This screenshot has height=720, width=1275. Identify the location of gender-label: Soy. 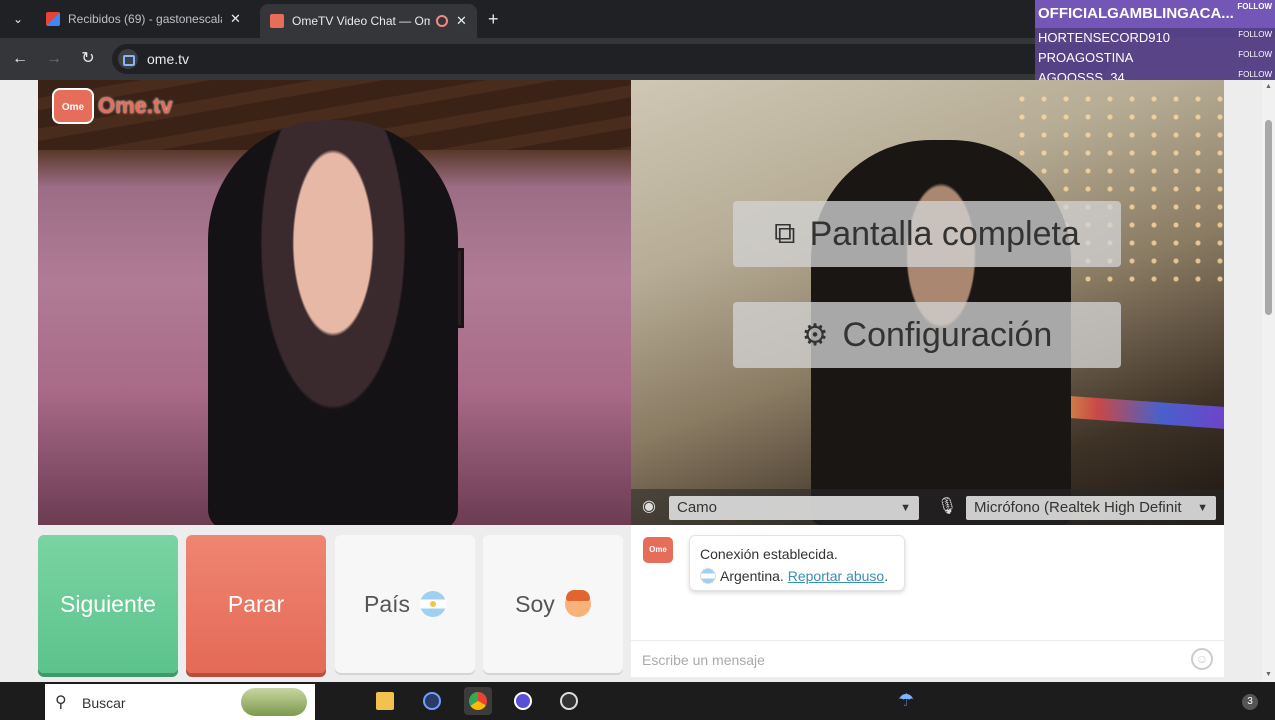
(535, 603).